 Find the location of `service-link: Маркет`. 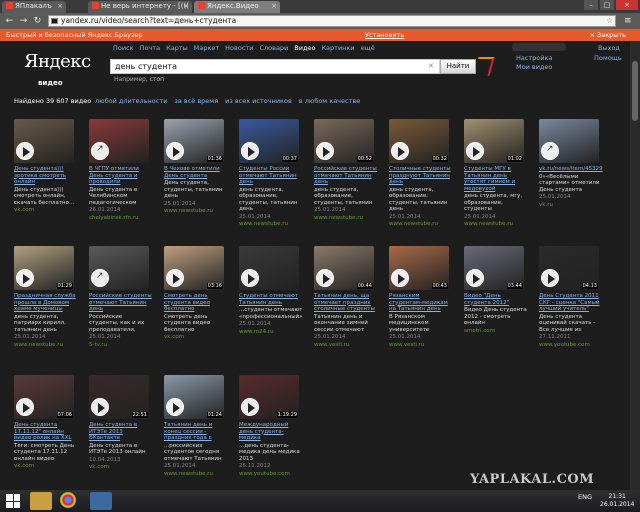

service-link: Маркет is located at coordinates (206, 48).